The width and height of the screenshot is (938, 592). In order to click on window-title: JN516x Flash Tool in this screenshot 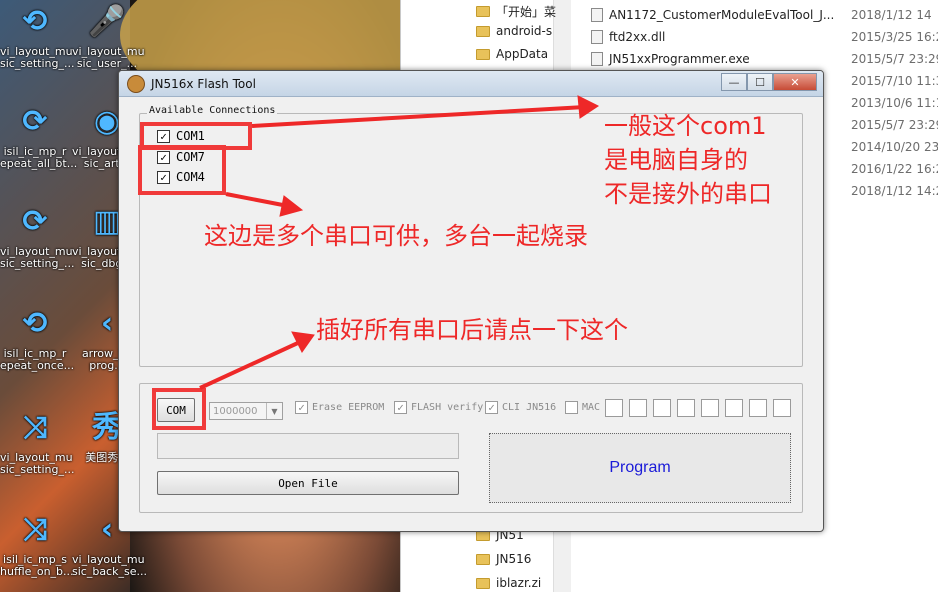, I will do `click(203, 83)`.